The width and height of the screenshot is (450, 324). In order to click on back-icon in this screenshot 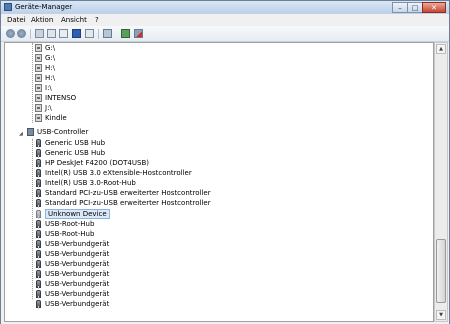, I will do `click(10, 33)`.